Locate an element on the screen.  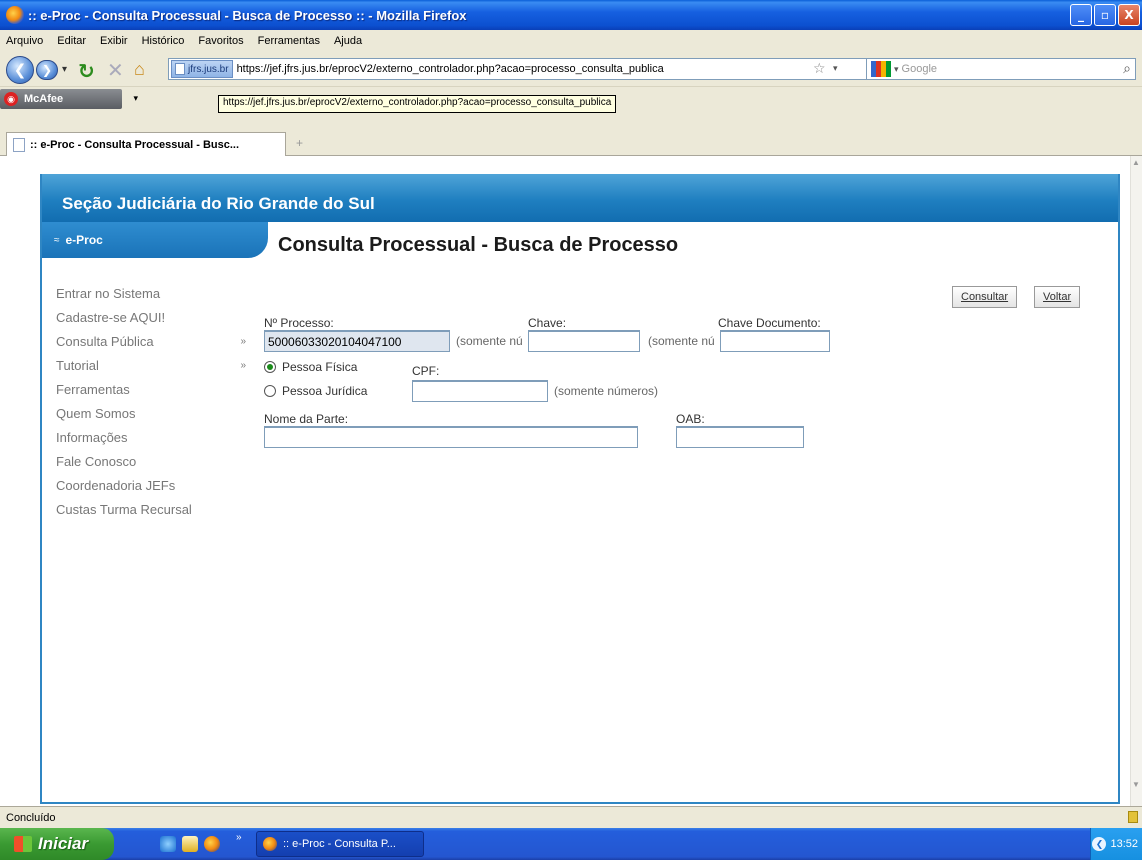
sidebar-item-custas: Custas Turma Recursal is located at coordinates (151, 510).